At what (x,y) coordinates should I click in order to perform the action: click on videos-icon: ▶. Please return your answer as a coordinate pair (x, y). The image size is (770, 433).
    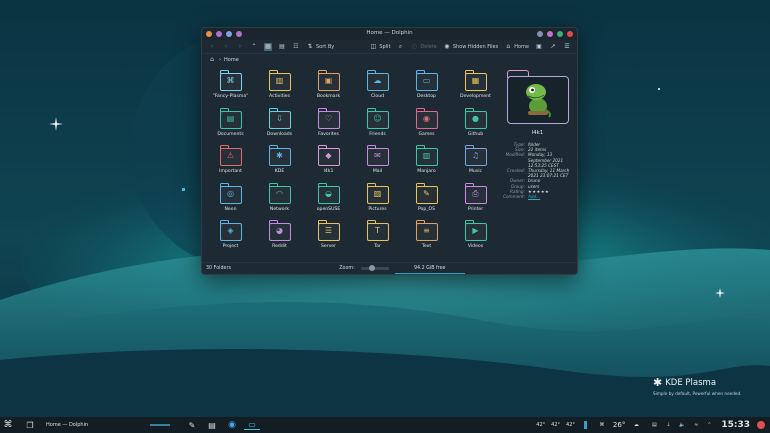
    Looking at the image, I should click on (475, 230).